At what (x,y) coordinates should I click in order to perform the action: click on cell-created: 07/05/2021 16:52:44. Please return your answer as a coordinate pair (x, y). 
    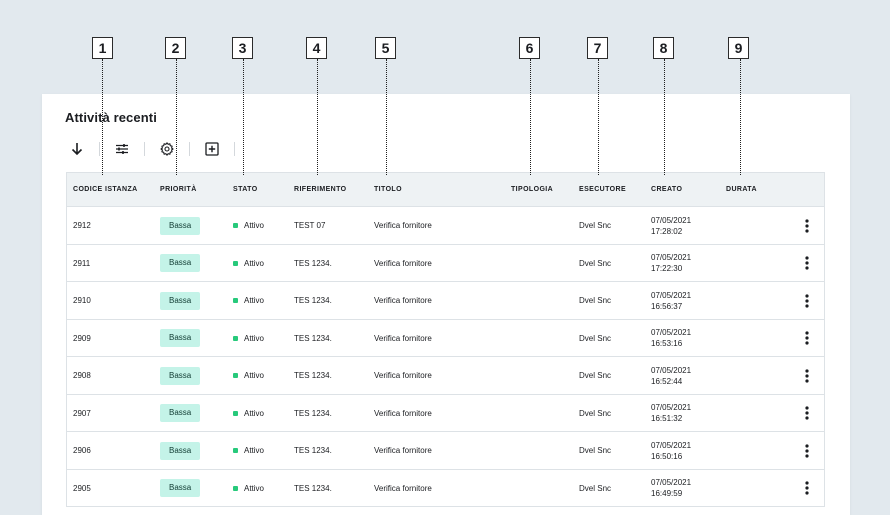
    Looking at the image, I should click on (671, 375).